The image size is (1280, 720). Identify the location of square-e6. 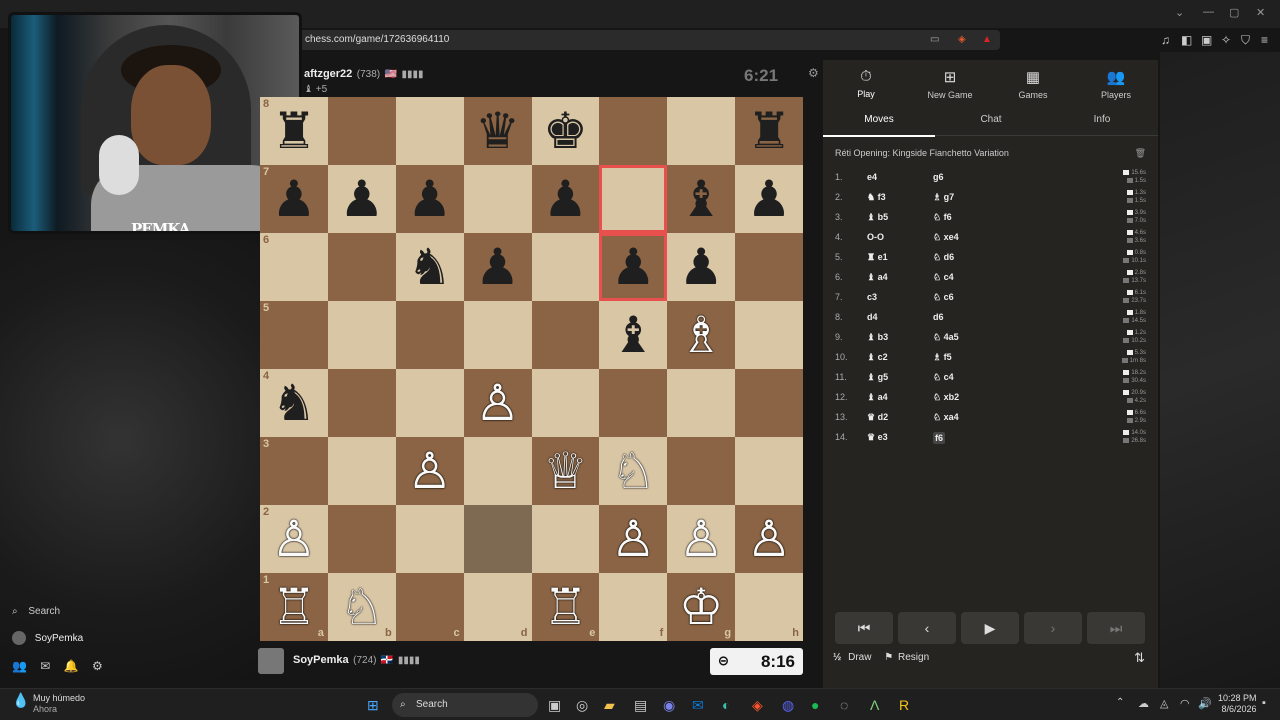
(565, 267).